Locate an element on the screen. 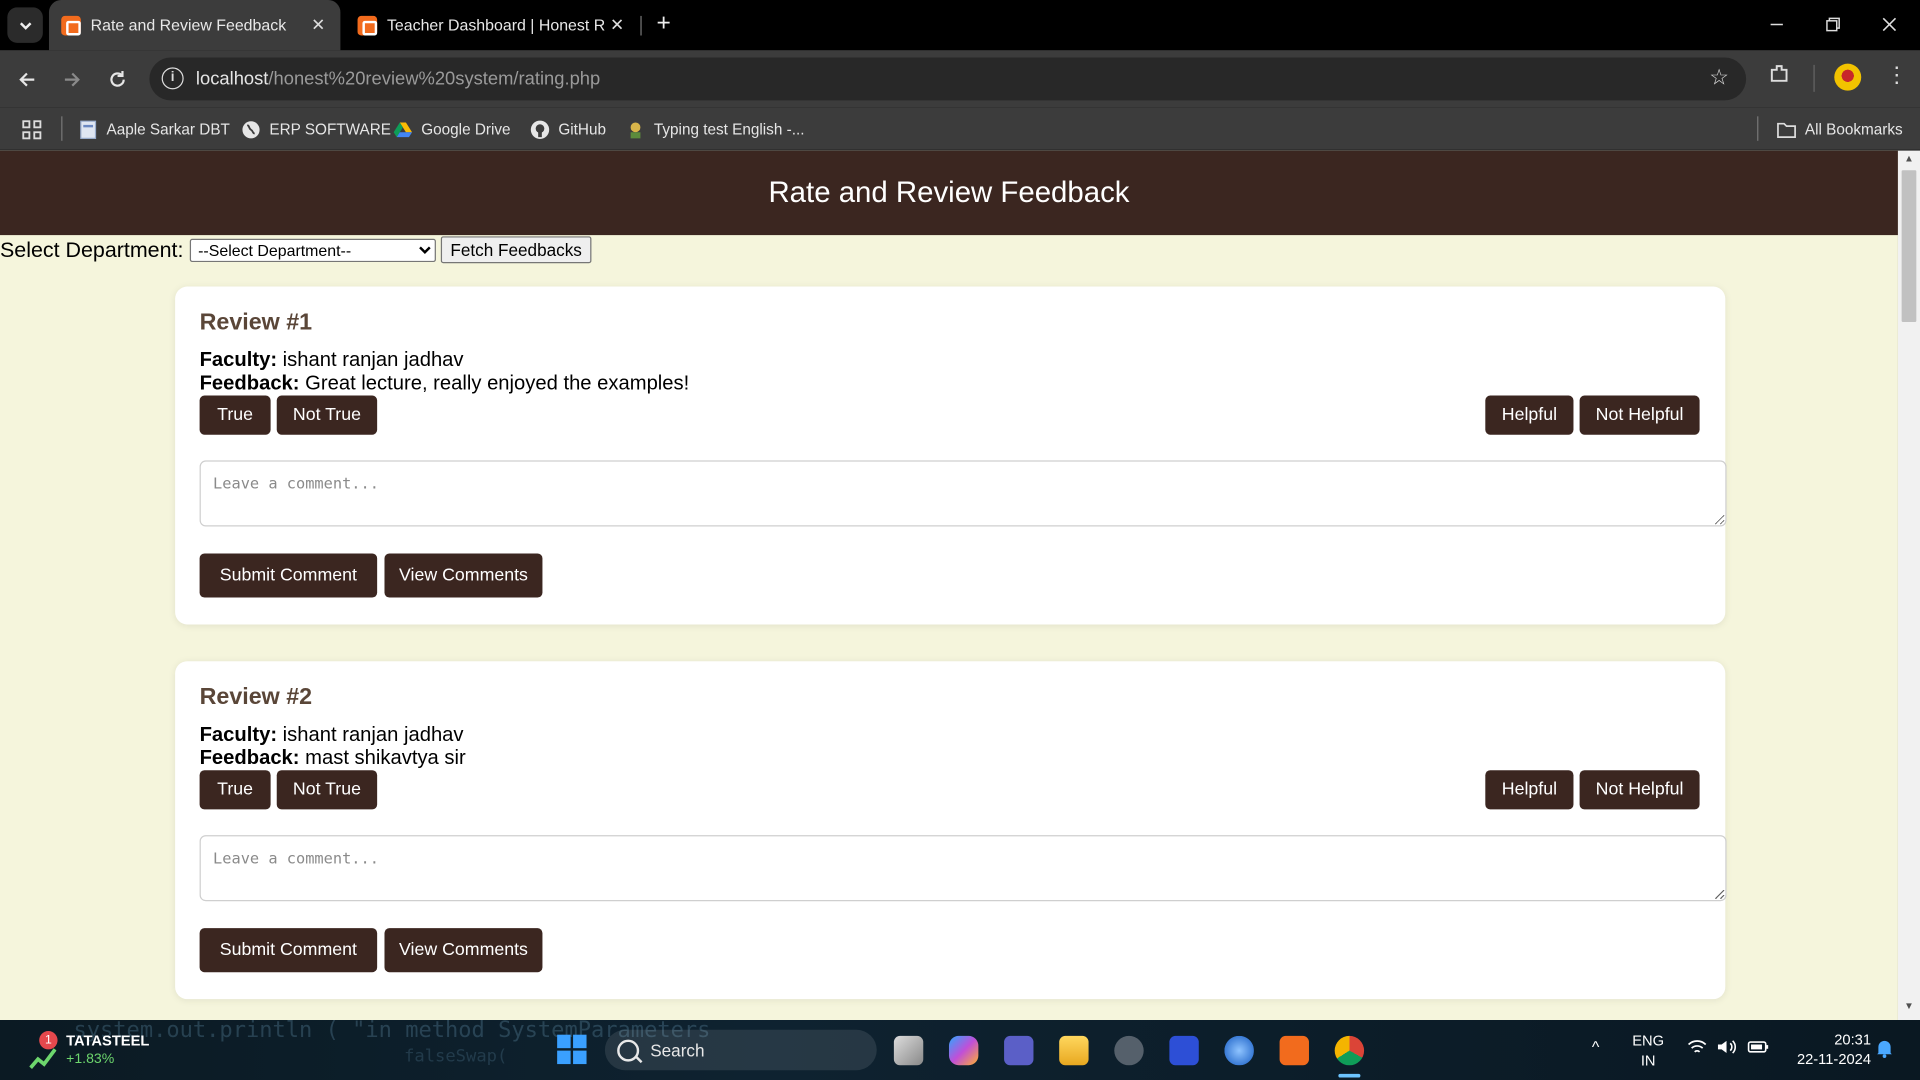 Image resolution: width=1920 pixels, height=1080 pixels. github-desktop-icon is located at coordinates (1129, 1050).